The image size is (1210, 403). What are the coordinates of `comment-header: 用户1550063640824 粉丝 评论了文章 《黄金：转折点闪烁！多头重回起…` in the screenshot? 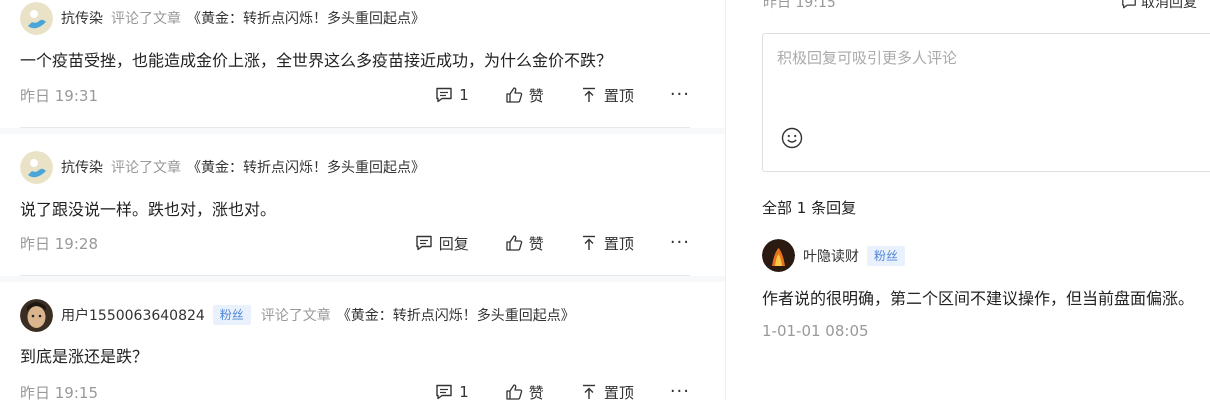 It's located at (297, 315).